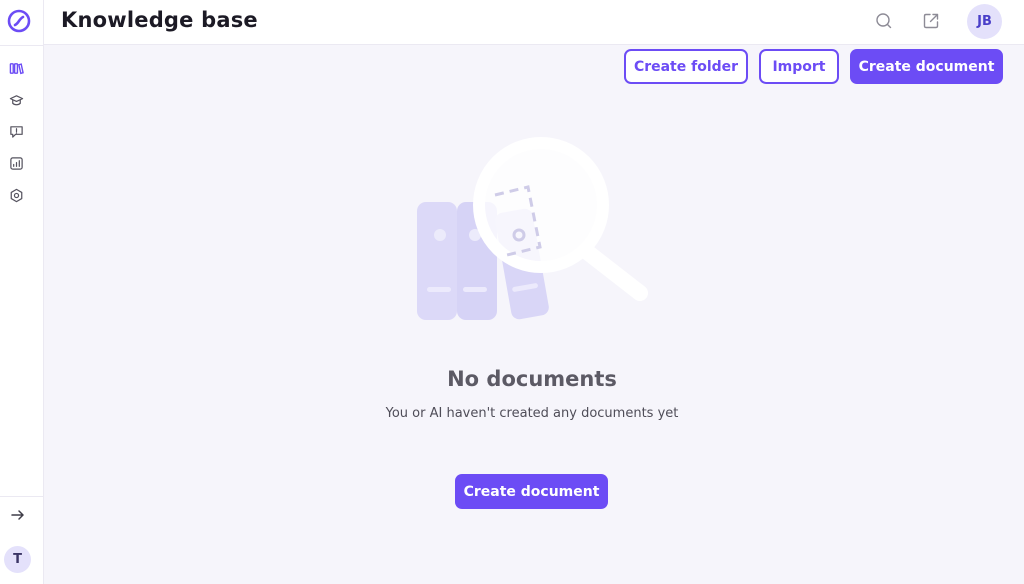  I want to click on user-avatar: JB, so click(984, 21).